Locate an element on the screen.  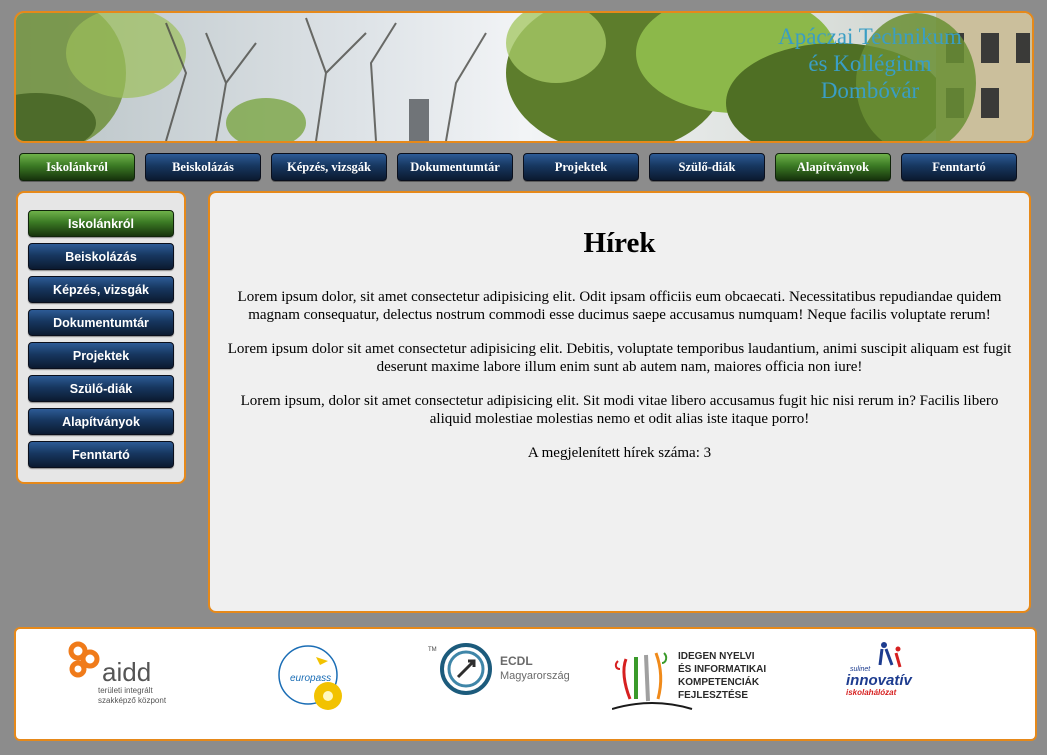
school-name-line-2: és Kollégium is located at coordinates (870, 63).